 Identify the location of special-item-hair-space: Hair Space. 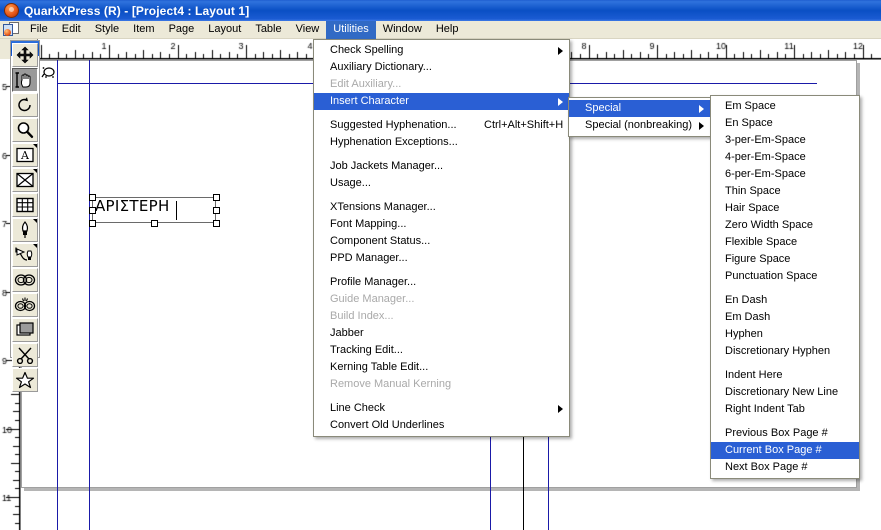
(785, 208).